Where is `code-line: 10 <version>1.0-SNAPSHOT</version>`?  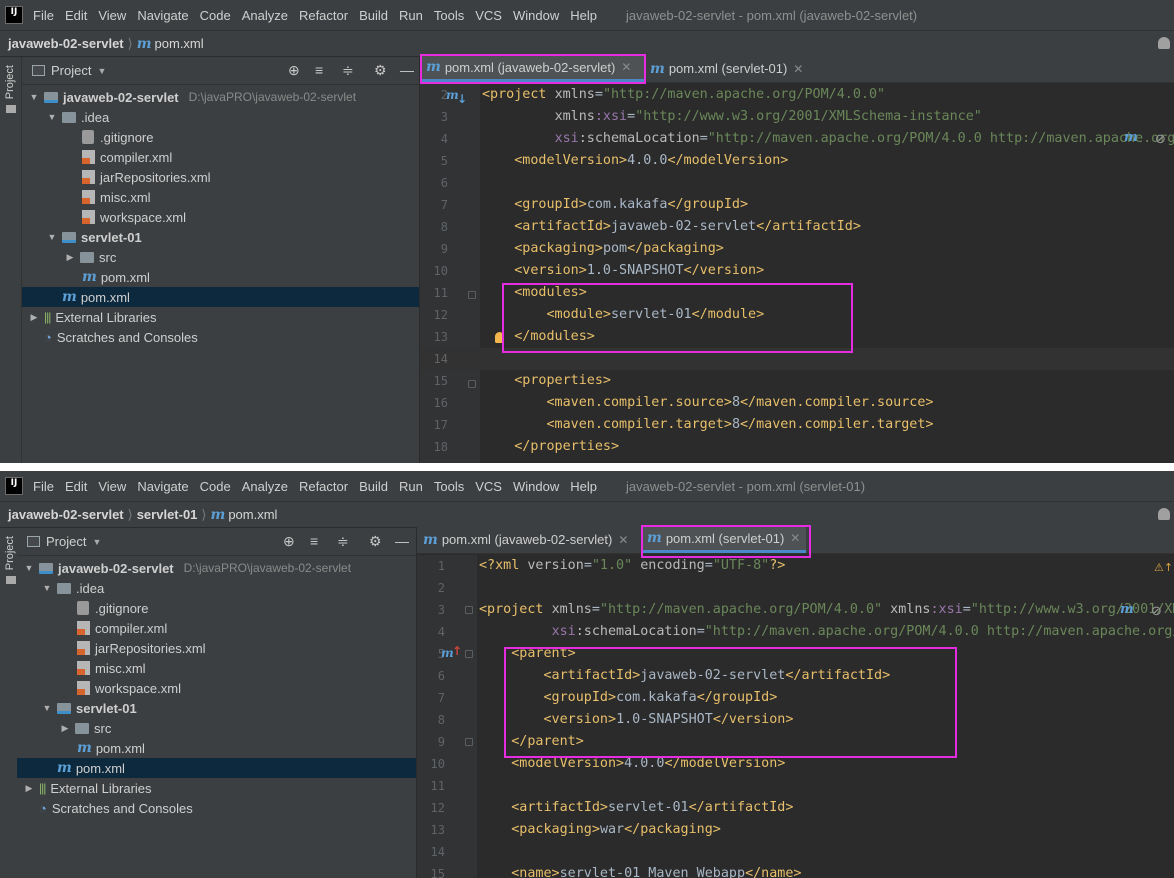
code-line: 10 <version>1.0-SNAPSHOT</version> is located at coordinates (797, 271).